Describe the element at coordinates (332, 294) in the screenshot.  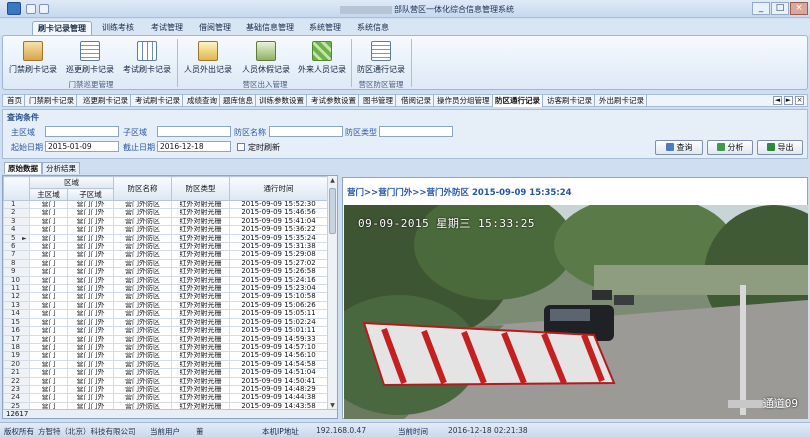
I see `grid-vertical-scrollbar: ▲ ▼` at that location.